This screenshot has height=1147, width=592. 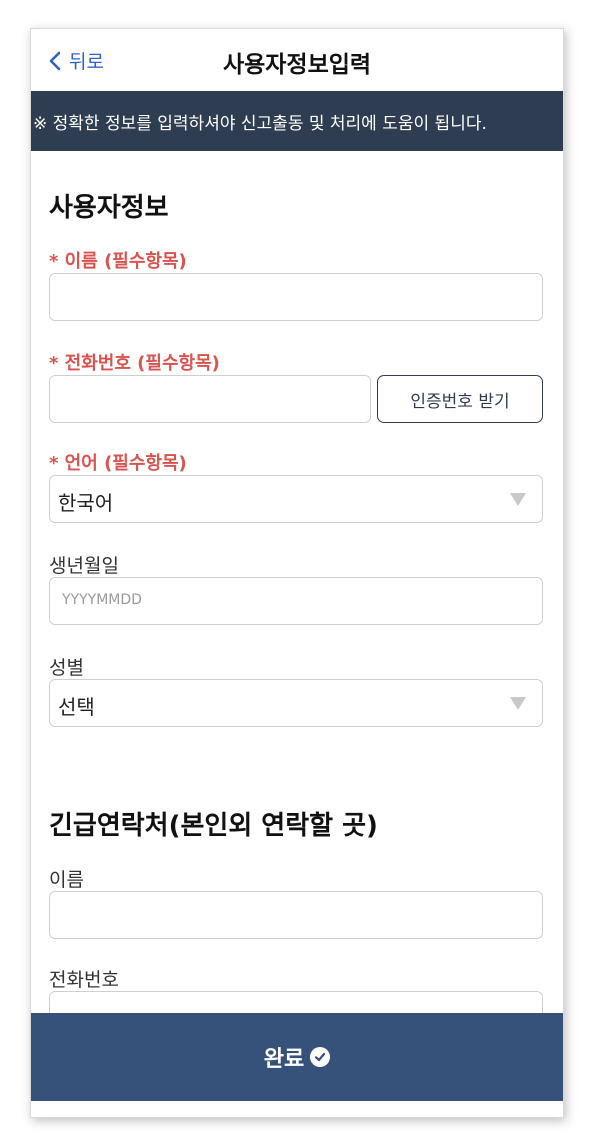 What do you see at coordinates (296, 915) in the screenshot?
I see `emergency-name-input` at bounding box center [296, 915].